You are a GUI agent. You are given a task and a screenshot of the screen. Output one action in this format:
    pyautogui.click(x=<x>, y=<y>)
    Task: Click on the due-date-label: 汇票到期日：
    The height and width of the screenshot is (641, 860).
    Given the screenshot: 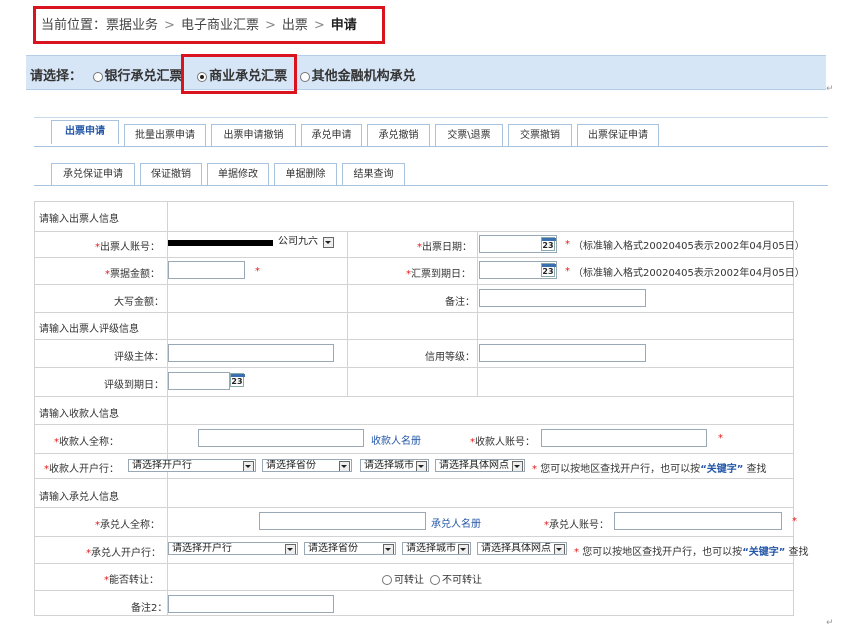 What is the action you would take?
    pyautogui.click(x=441, y=274)
    